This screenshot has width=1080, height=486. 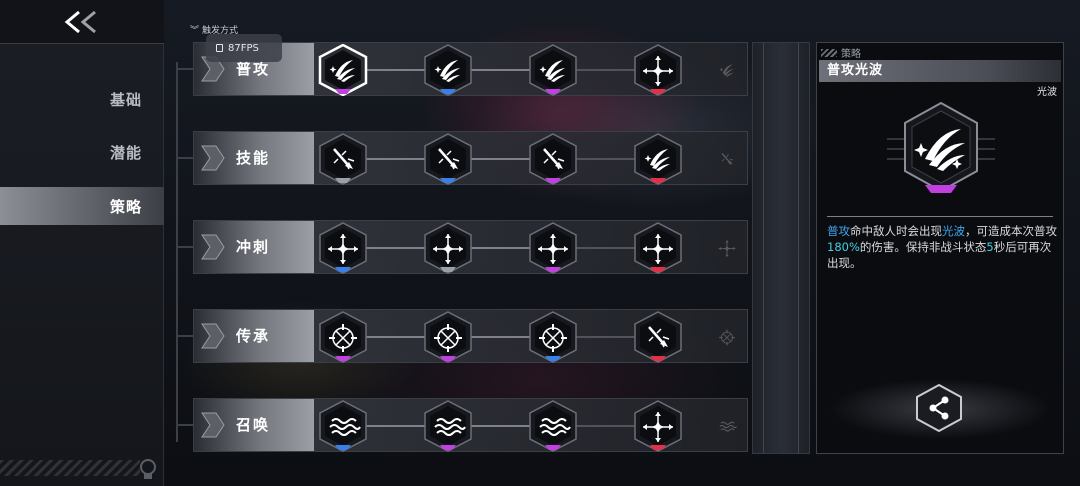 I want to click on row-label-text: 冲刺, so click(x=253, y=247).